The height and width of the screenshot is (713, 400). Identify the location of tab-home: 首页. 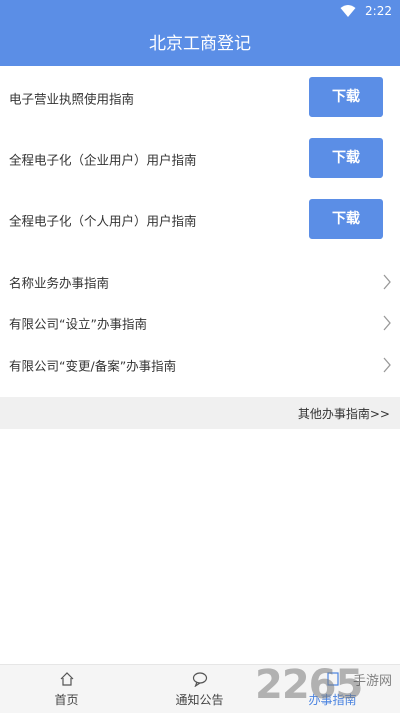
(66, 689).